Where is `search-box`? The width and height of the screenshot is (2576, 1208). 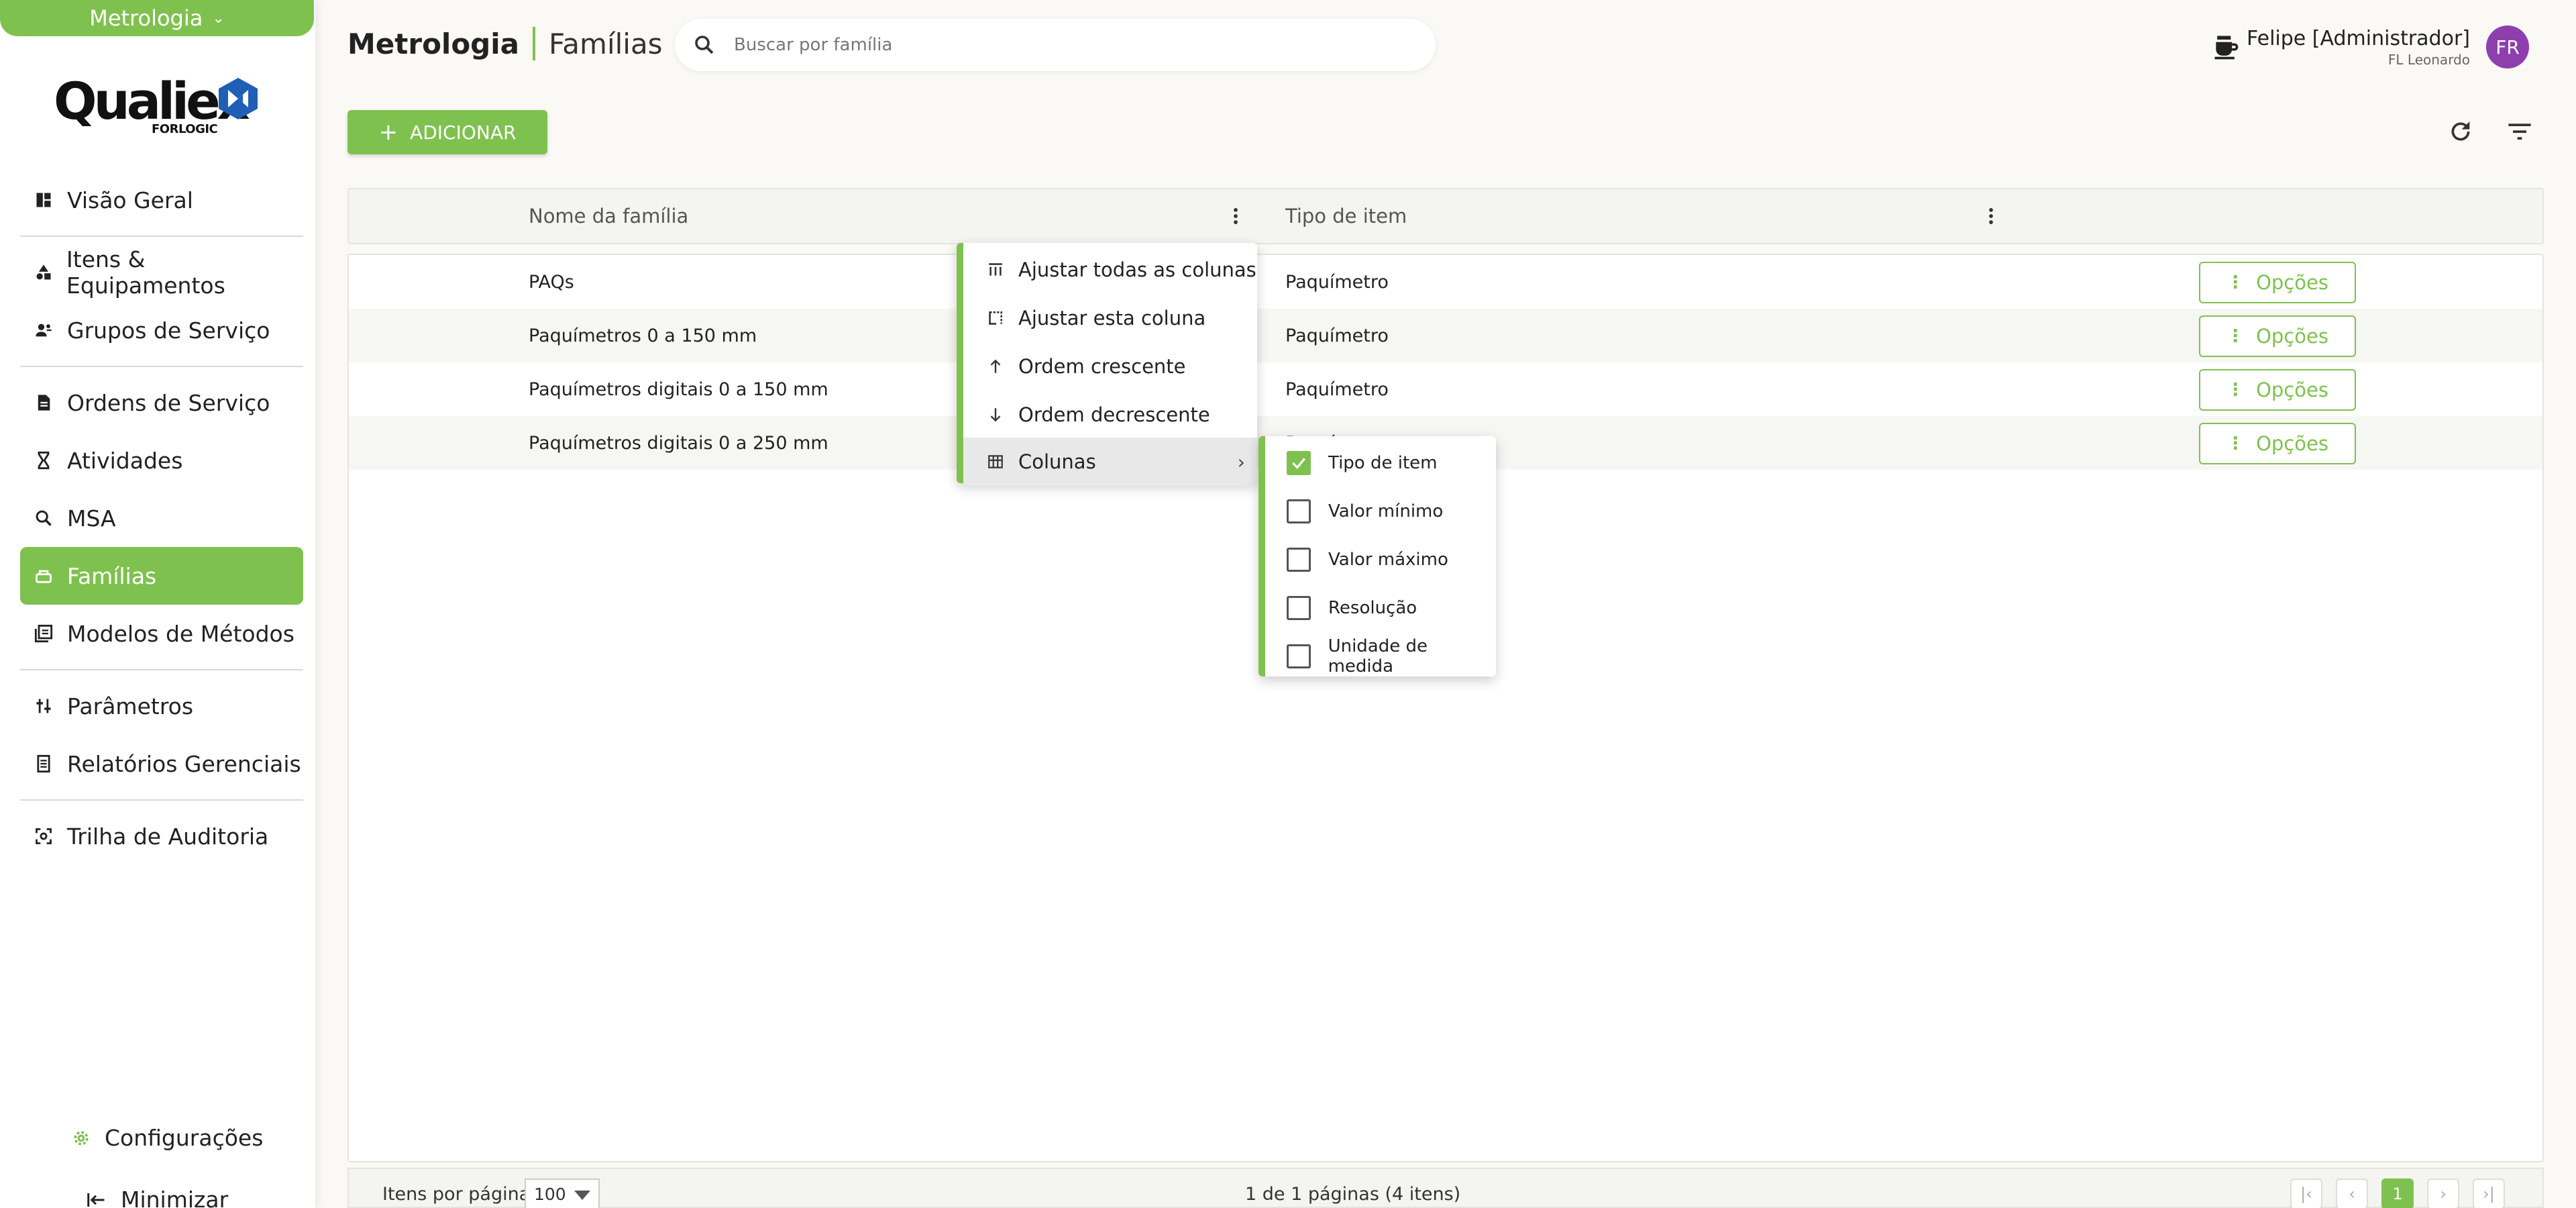
search-box is located at coordinates (1055, 45).